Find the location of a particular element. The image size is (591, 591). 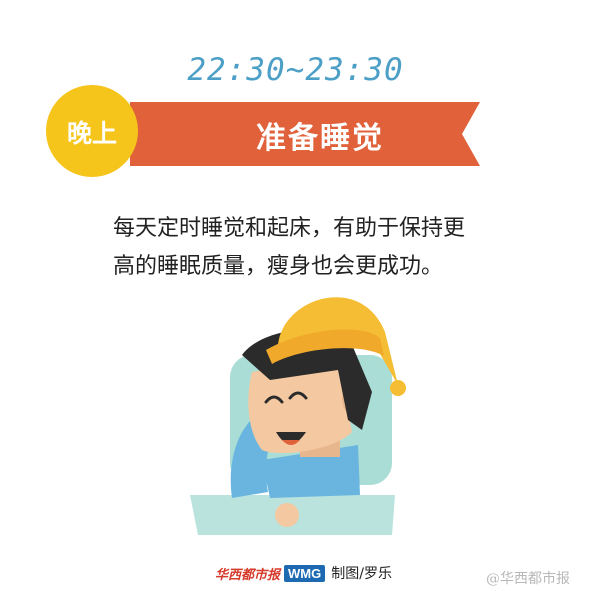

sleeping-man-illustration is located at coordinates (298, 416).